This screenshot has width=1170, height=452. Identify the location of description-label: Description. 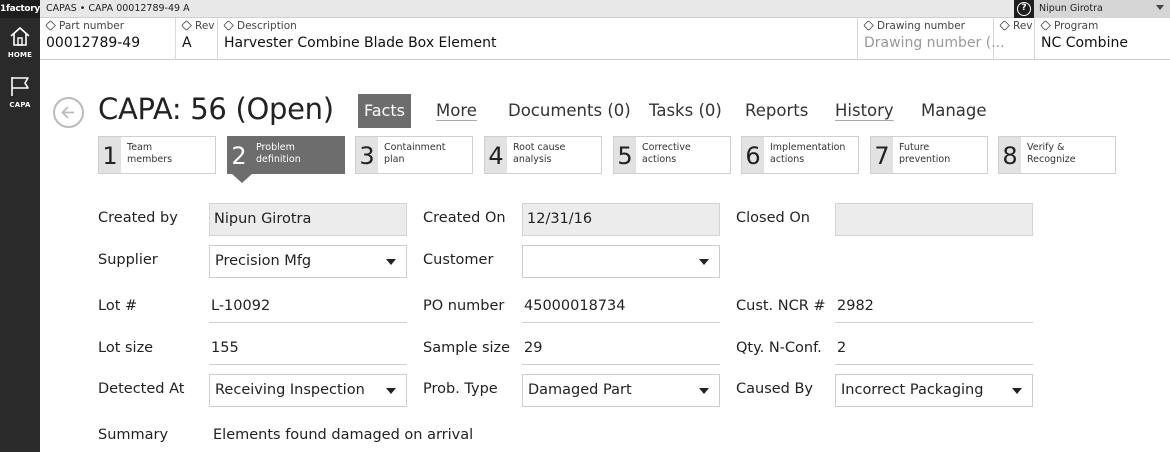
(267, 26).